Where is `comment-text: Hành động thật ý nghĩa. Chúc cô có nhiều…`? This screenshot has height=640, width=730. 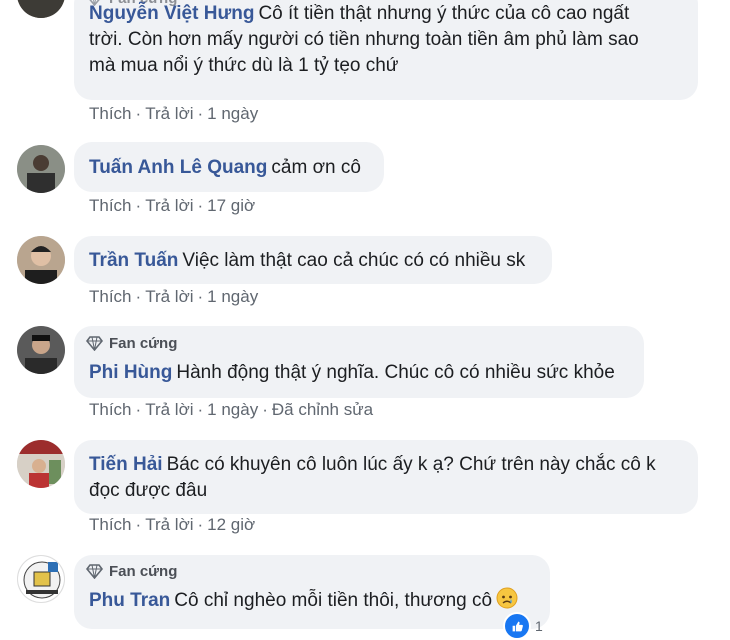
comment-text: Hành động thật ý nghĩa. Chúc cô có nhiều… is located at coordinates (395, 372).